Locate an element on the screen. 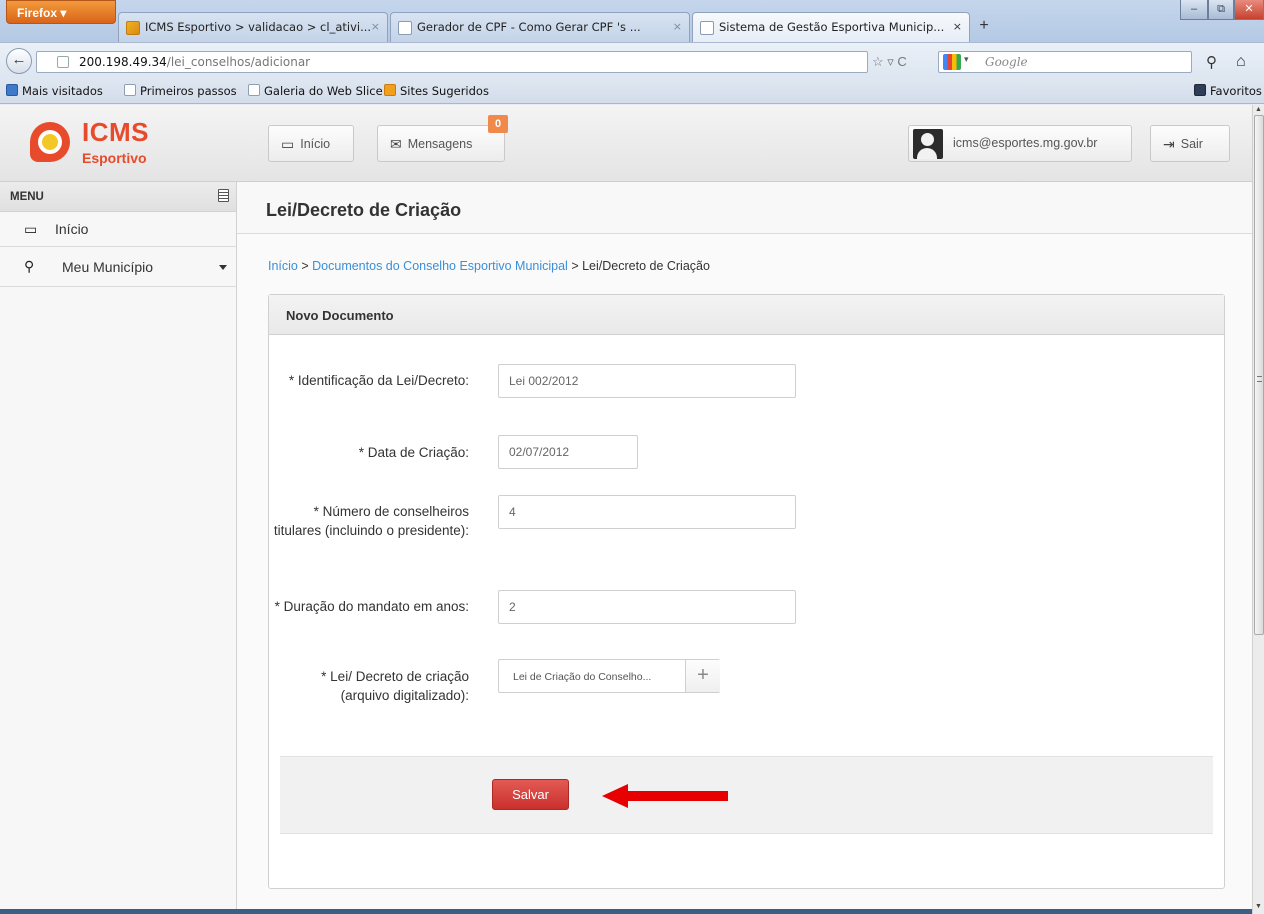 Image resolution: width=1264 pixels, height=914 pixels. chevron-down-icon: ▾ is located at coordinates (966, 60).